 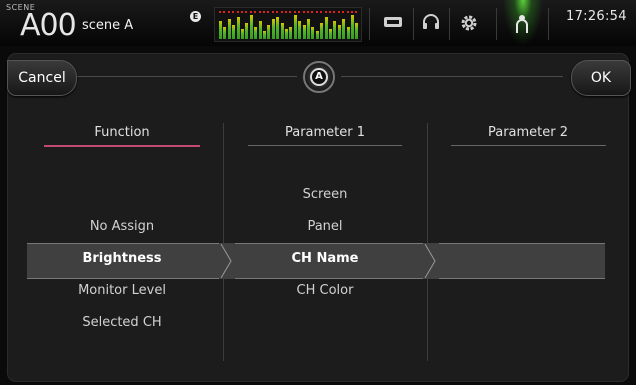 What do you see at coordinates (431, 261) in the screenshot?
I see `chevron-right-icon` at bounding box center [431, 261].